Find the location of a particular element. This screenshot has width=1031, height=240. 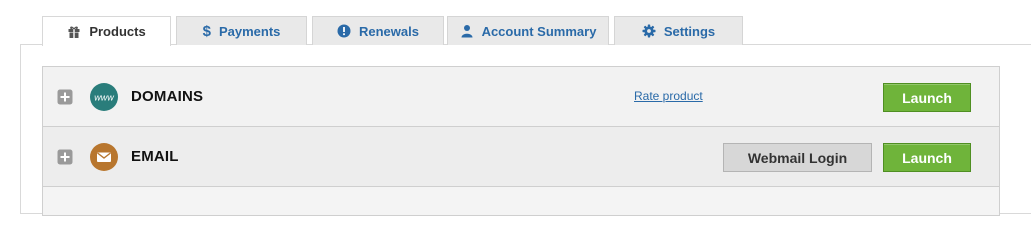

tab-settings: Settings is located at coordinates (678, 30).